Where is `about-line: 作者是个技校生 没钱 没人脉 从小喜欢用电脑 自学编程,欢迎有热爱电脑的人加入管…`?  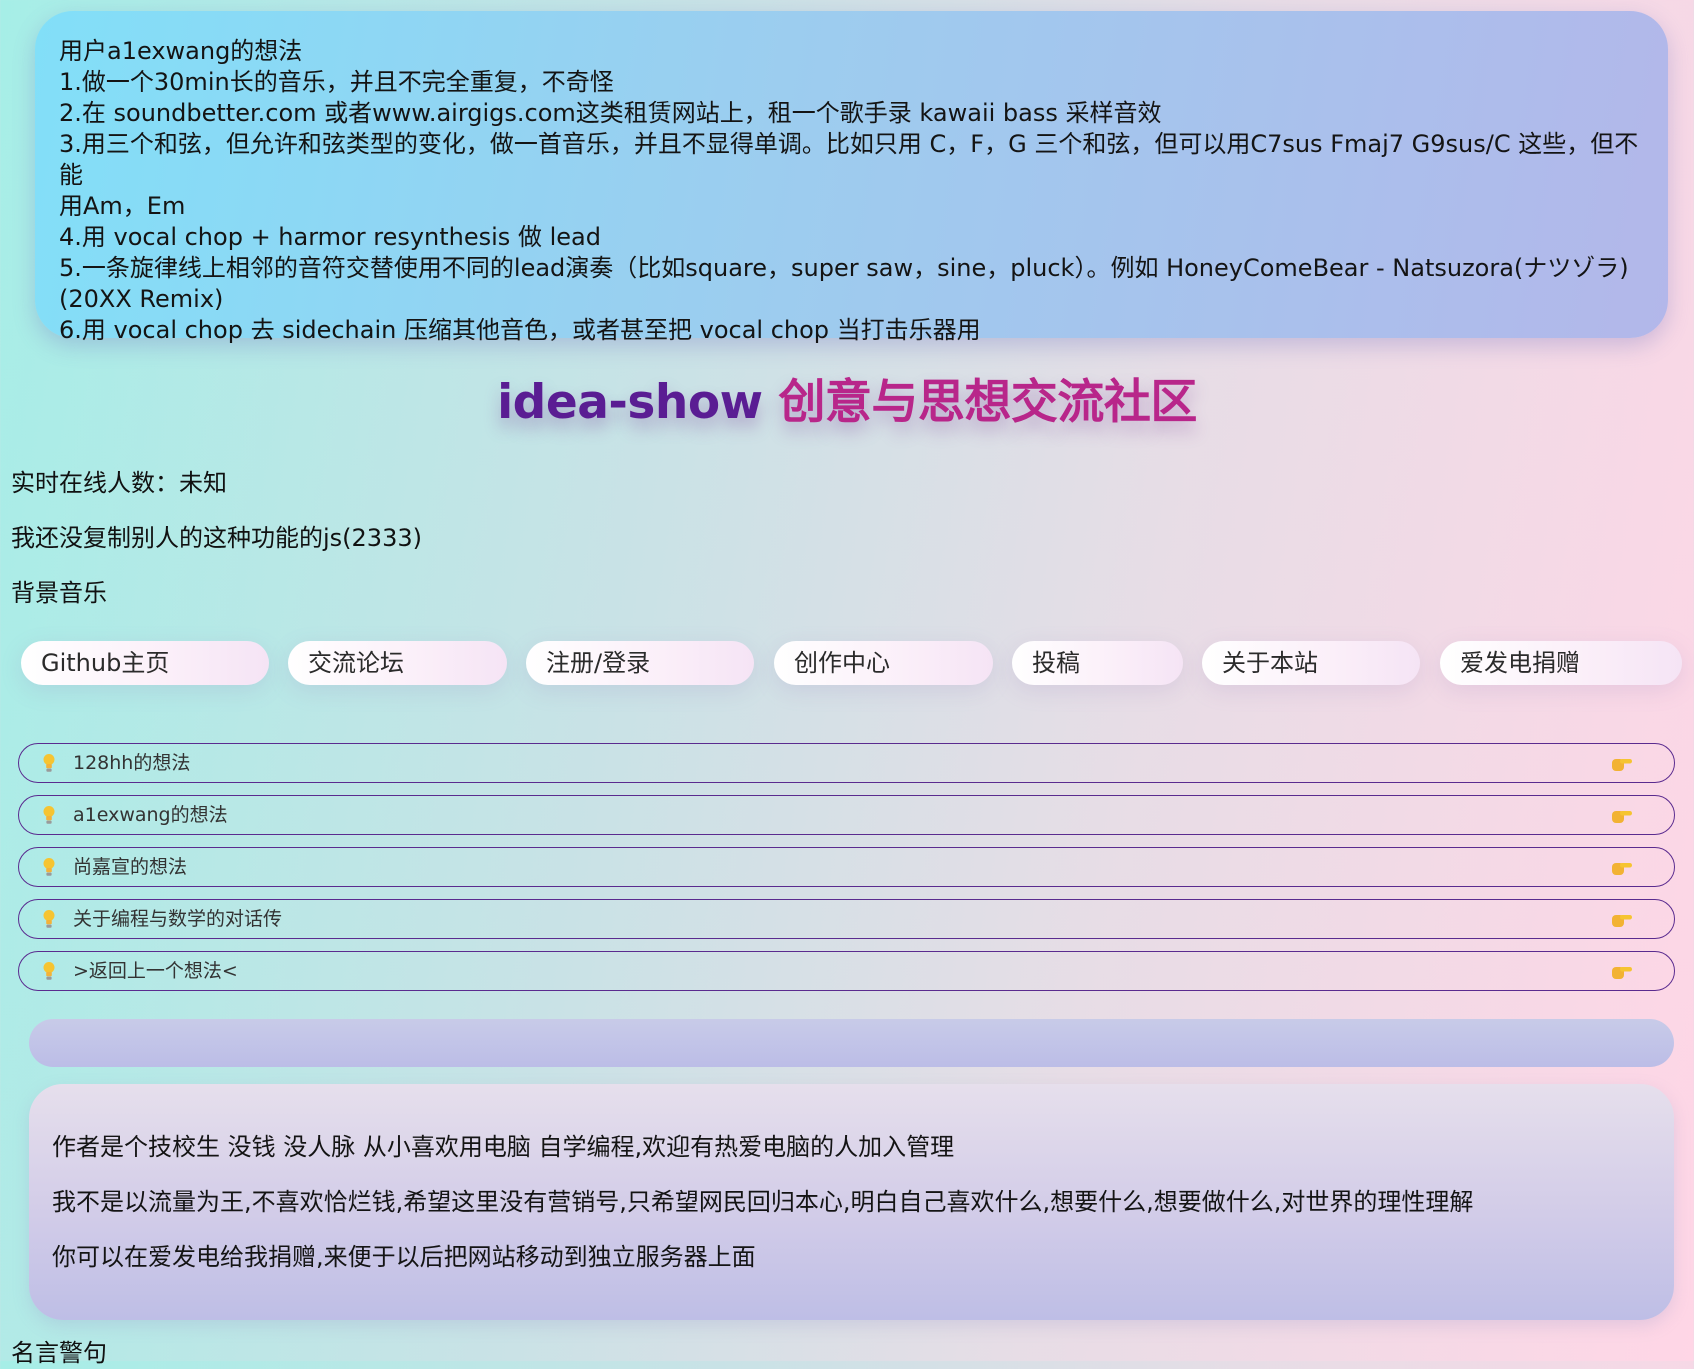 about-line: 作者是个技校生 没钱 没人脉 从小喜欢用电脑 自学编程,欢迎有热爱电脑的人加入管… is located at coordinates (503, 1147).